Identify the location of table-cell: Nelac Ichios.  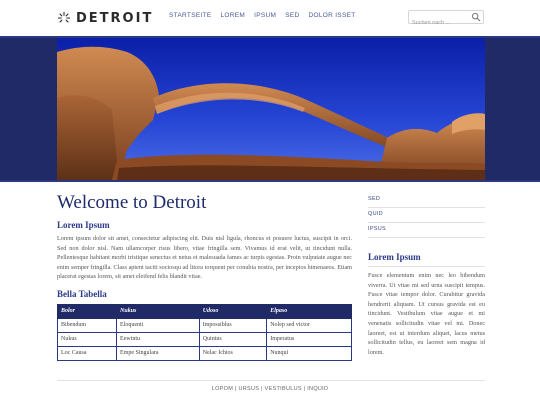
(233, 353).